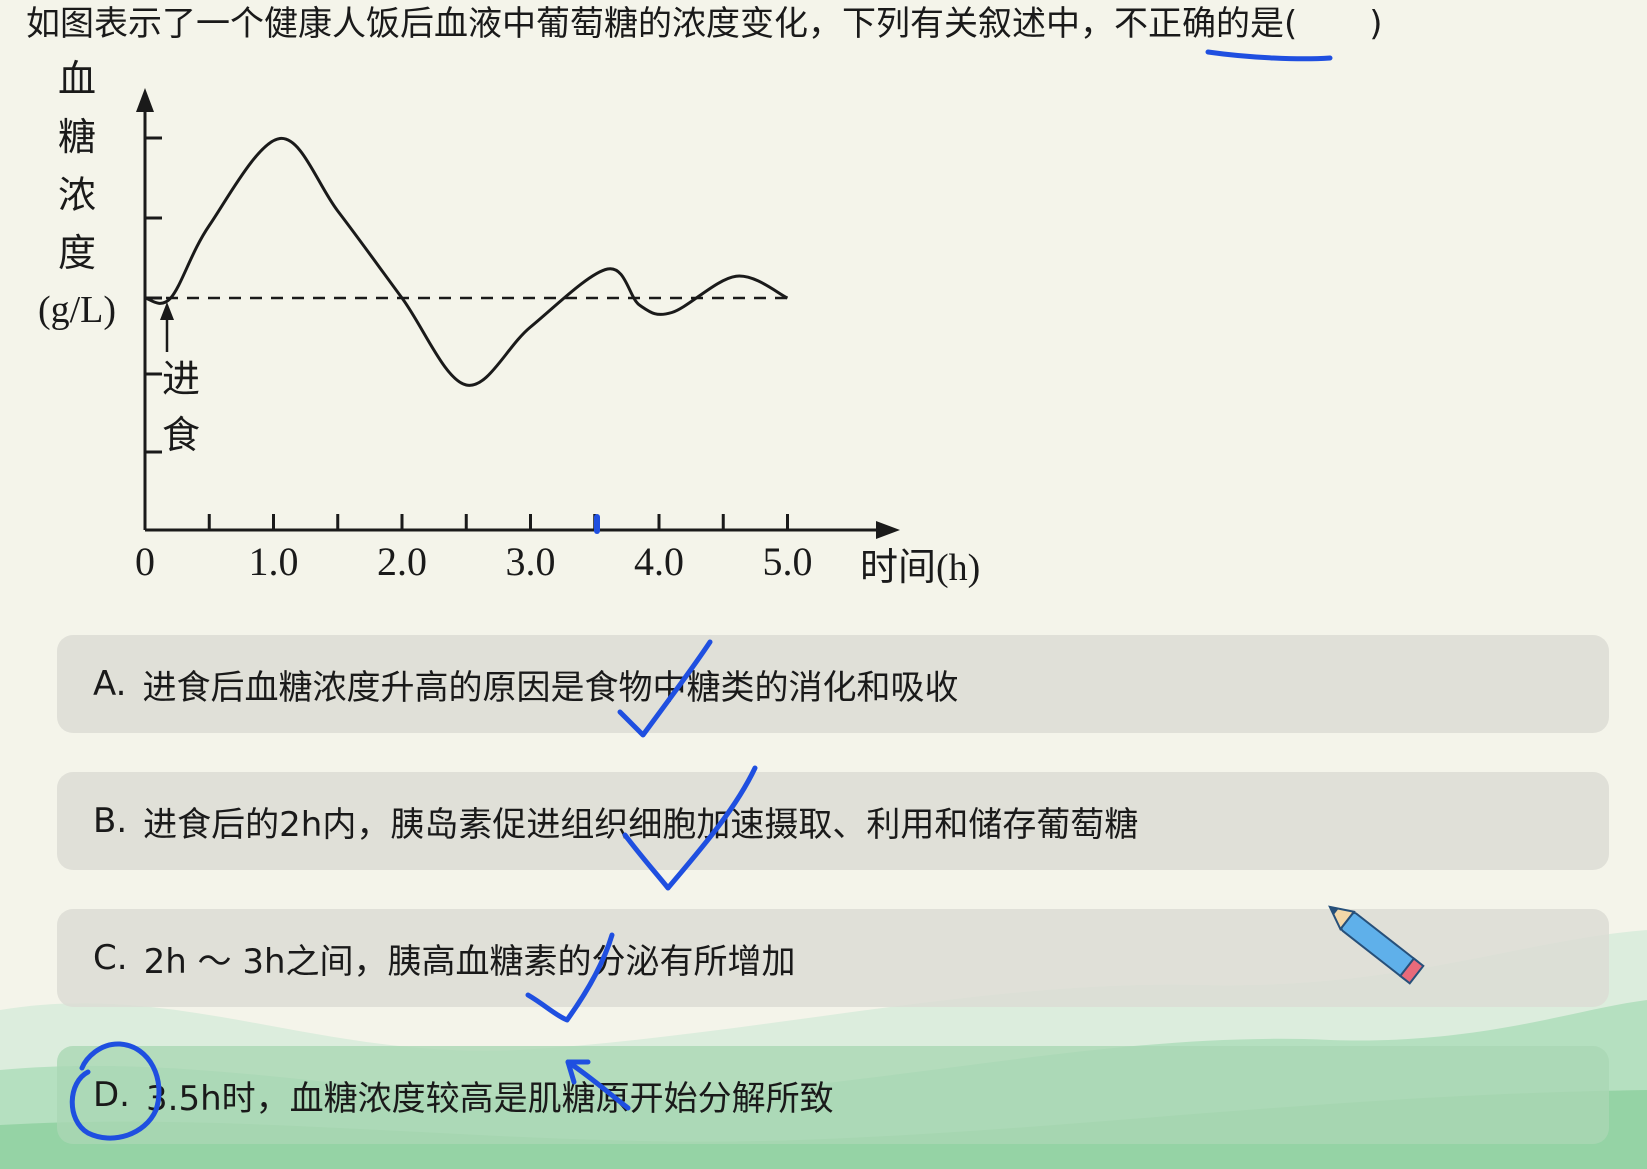  What do you see at coordinates (110, 821) in the screenshot?
I see `option-letter: B.` at bounding box center [110, 821].